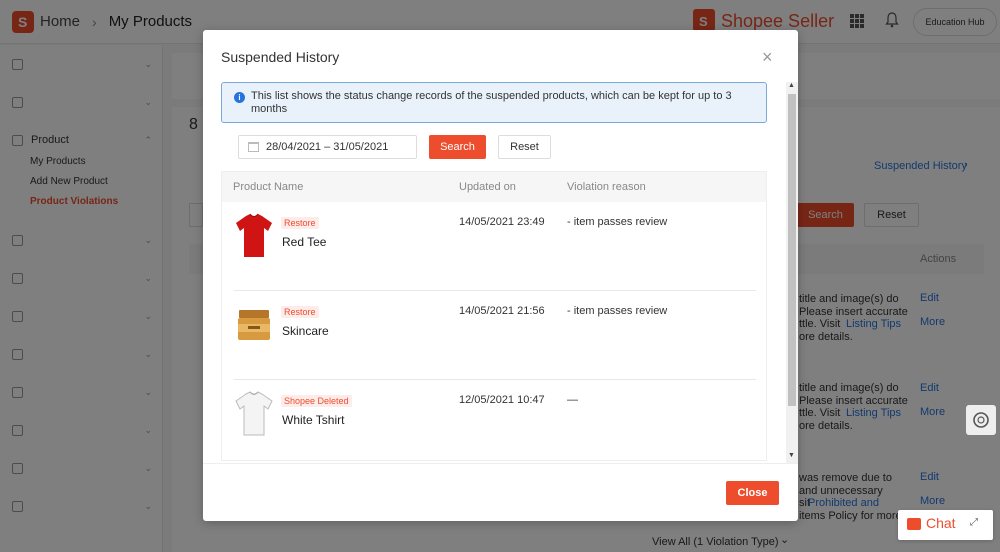 The image size is (1000, 552). What do you see at coordinates (752, 493) in the screenshot?
I see `close-button: Close` at bounding box center [752, 493].